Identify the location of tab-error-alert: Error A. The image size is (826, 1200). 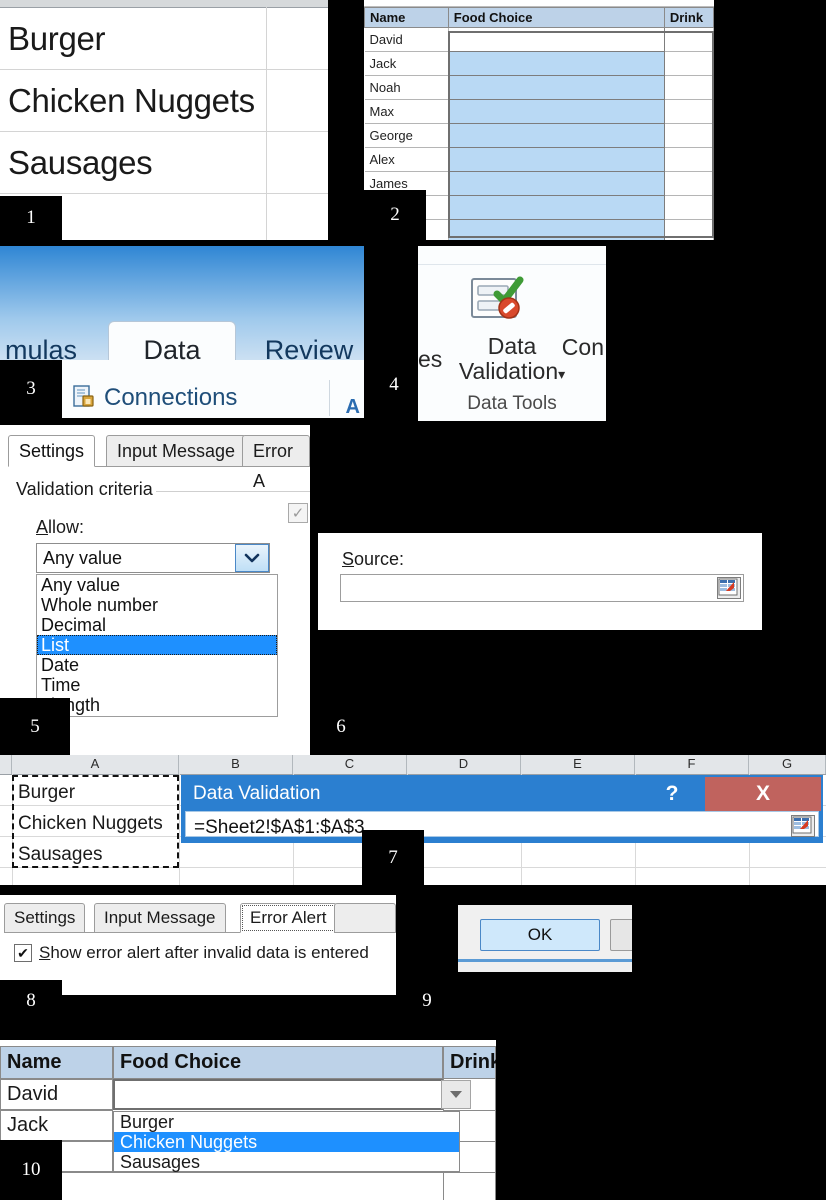
(276, 463).